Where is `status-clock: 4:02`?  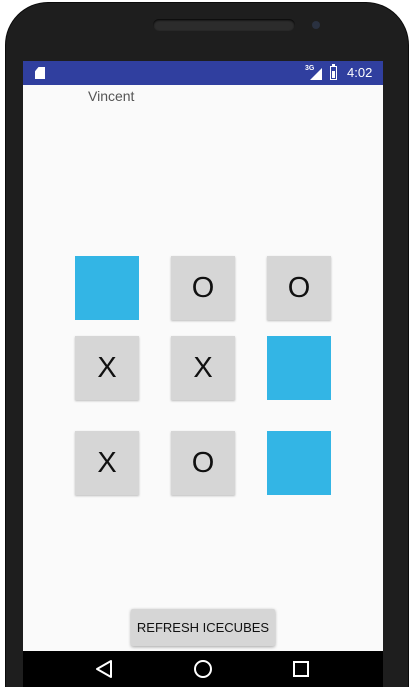 status-clock: 4:02 is located at coordinates (360, 72).